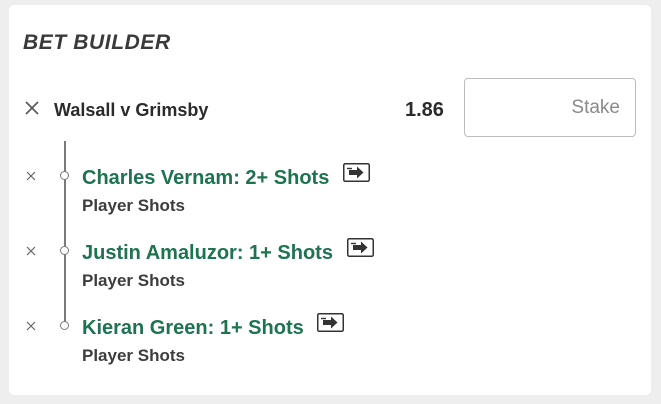 Image resolution: width=661 pixels, height=404 pixels. I want to click on leg-item: Kieran Green: 1+ Shots Player Shots, so click(309, 341).